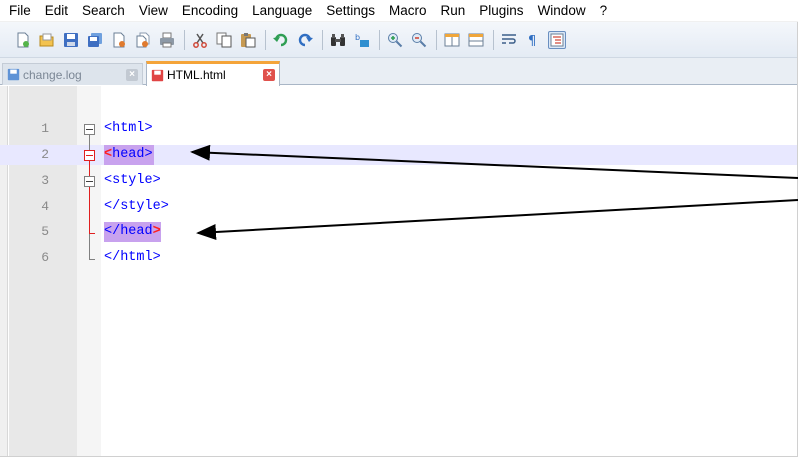  I want to click on menu-file: File, so click(20, 11).